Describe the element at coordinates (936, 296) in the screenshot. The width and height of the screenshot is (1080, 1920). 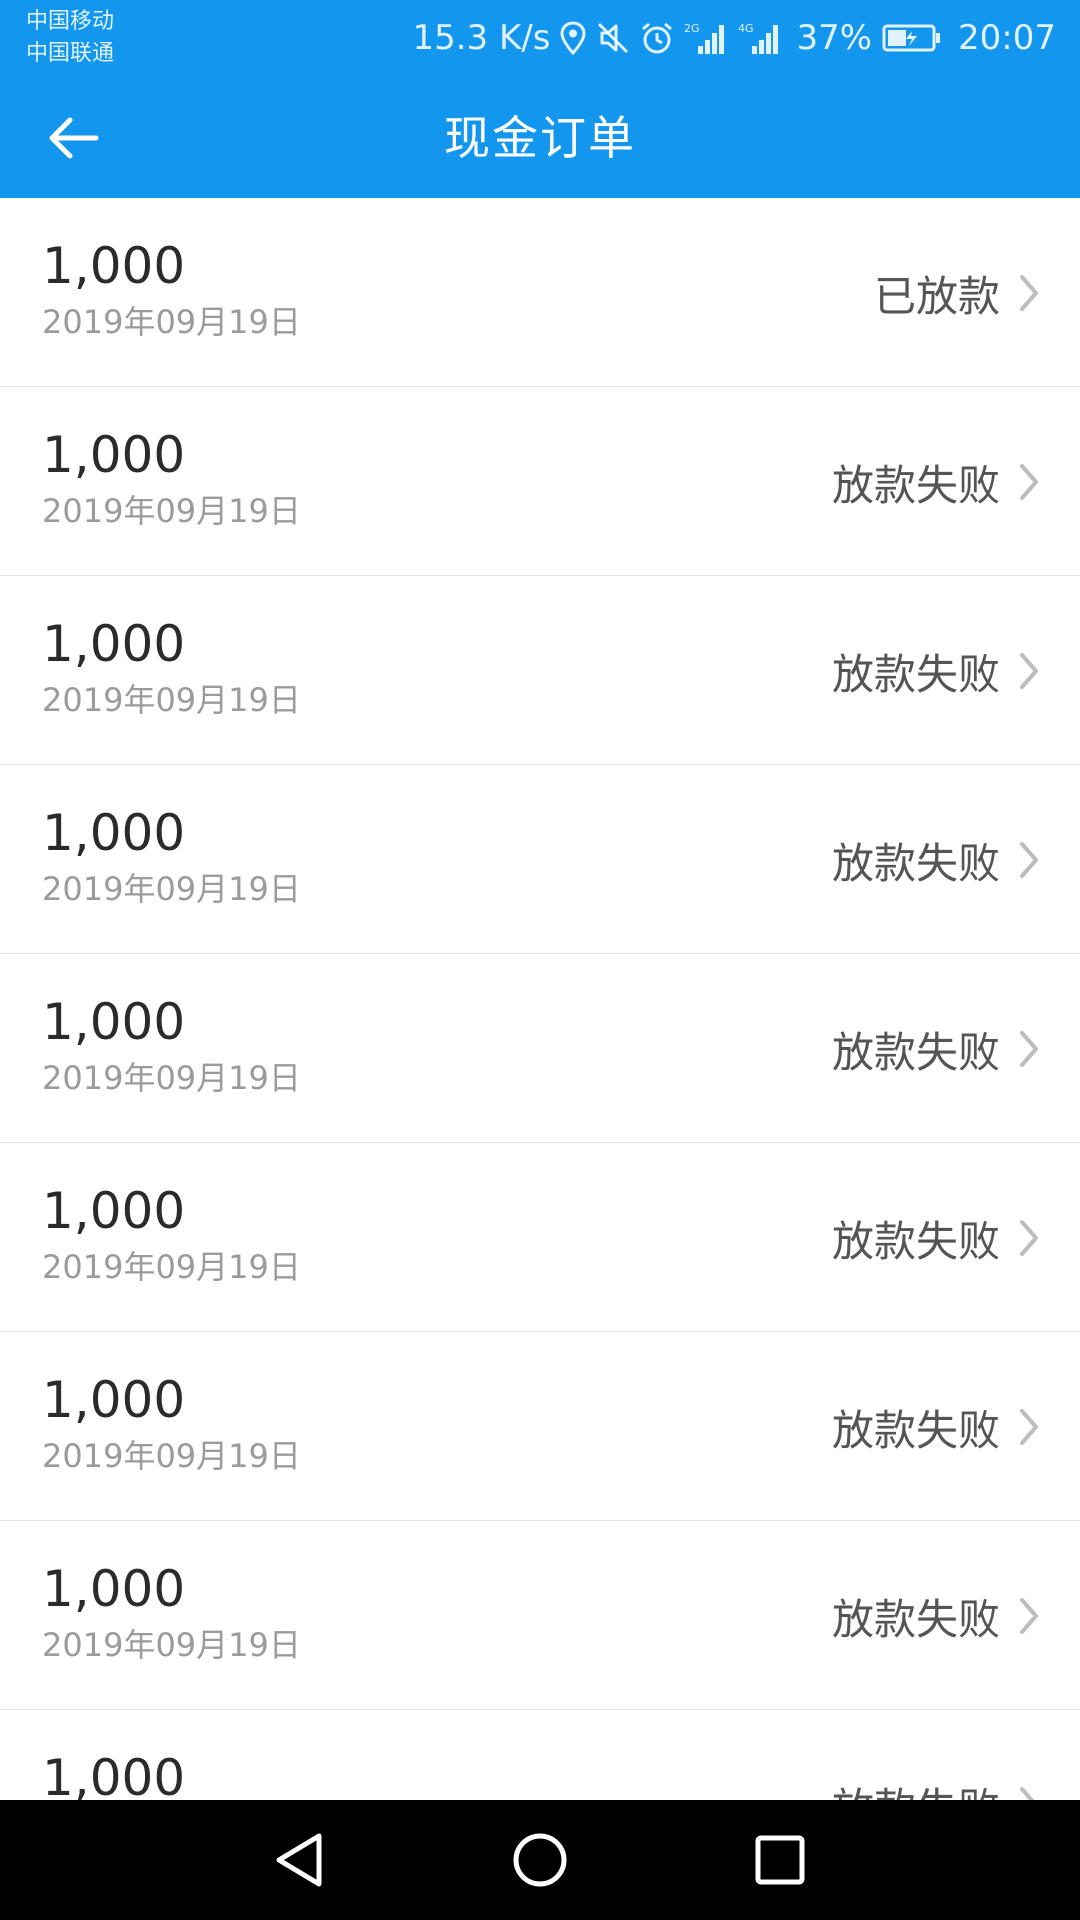
I see `order-status: 已放款` at that location.